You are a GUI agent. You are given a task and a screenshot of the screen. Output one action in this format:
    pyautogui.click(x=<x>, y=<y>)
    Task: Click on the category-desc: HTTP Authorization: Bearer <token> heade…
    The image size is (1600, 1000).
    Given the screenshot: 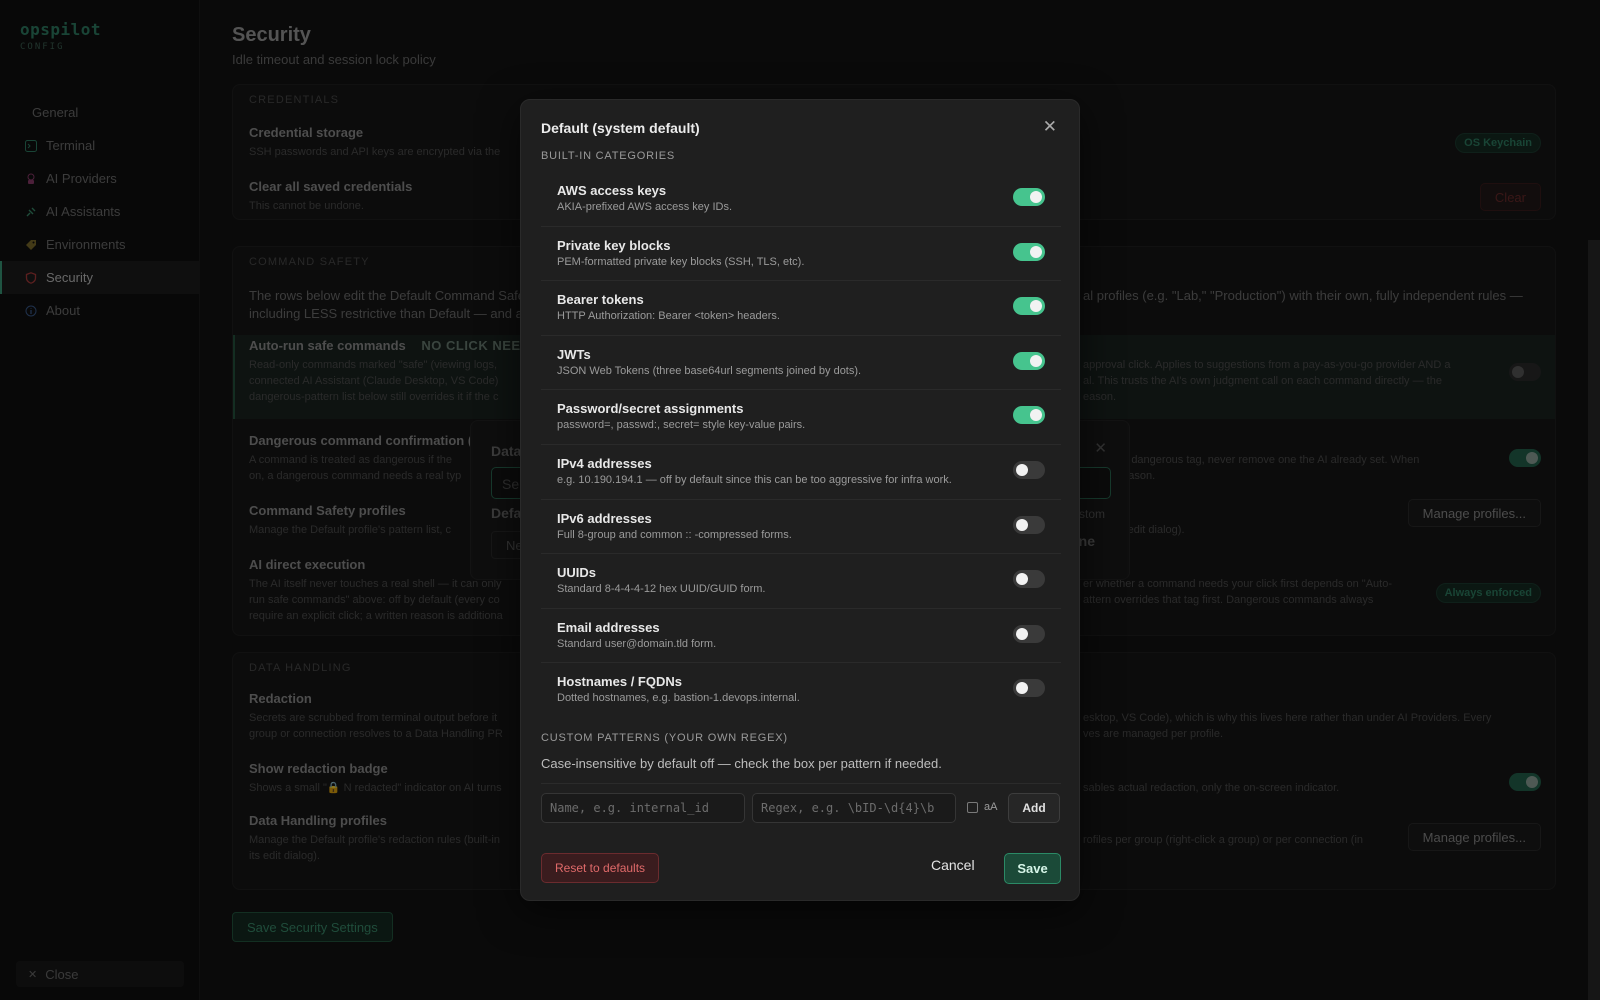 What is the action you would take?
    pyautogui.click(x=668, y=316)
    